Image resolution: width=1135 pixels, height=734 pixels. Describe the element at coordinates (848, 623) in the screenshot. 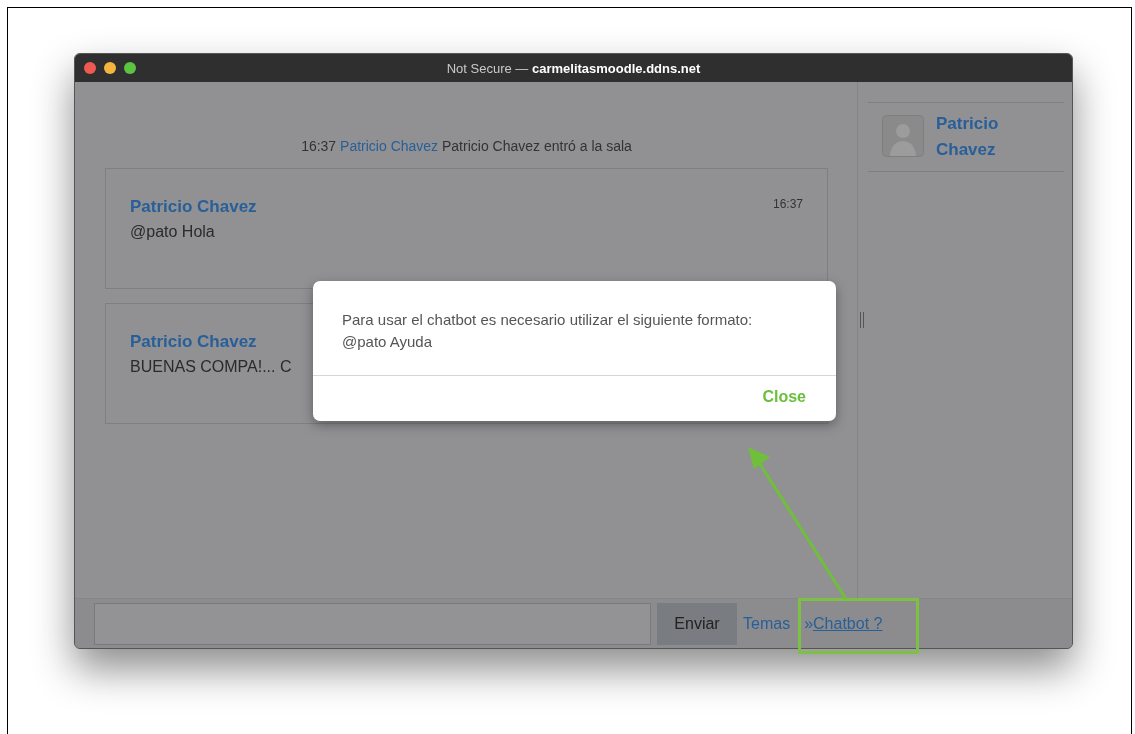

I see `chatbot-link: Chatbot ?` at that location.